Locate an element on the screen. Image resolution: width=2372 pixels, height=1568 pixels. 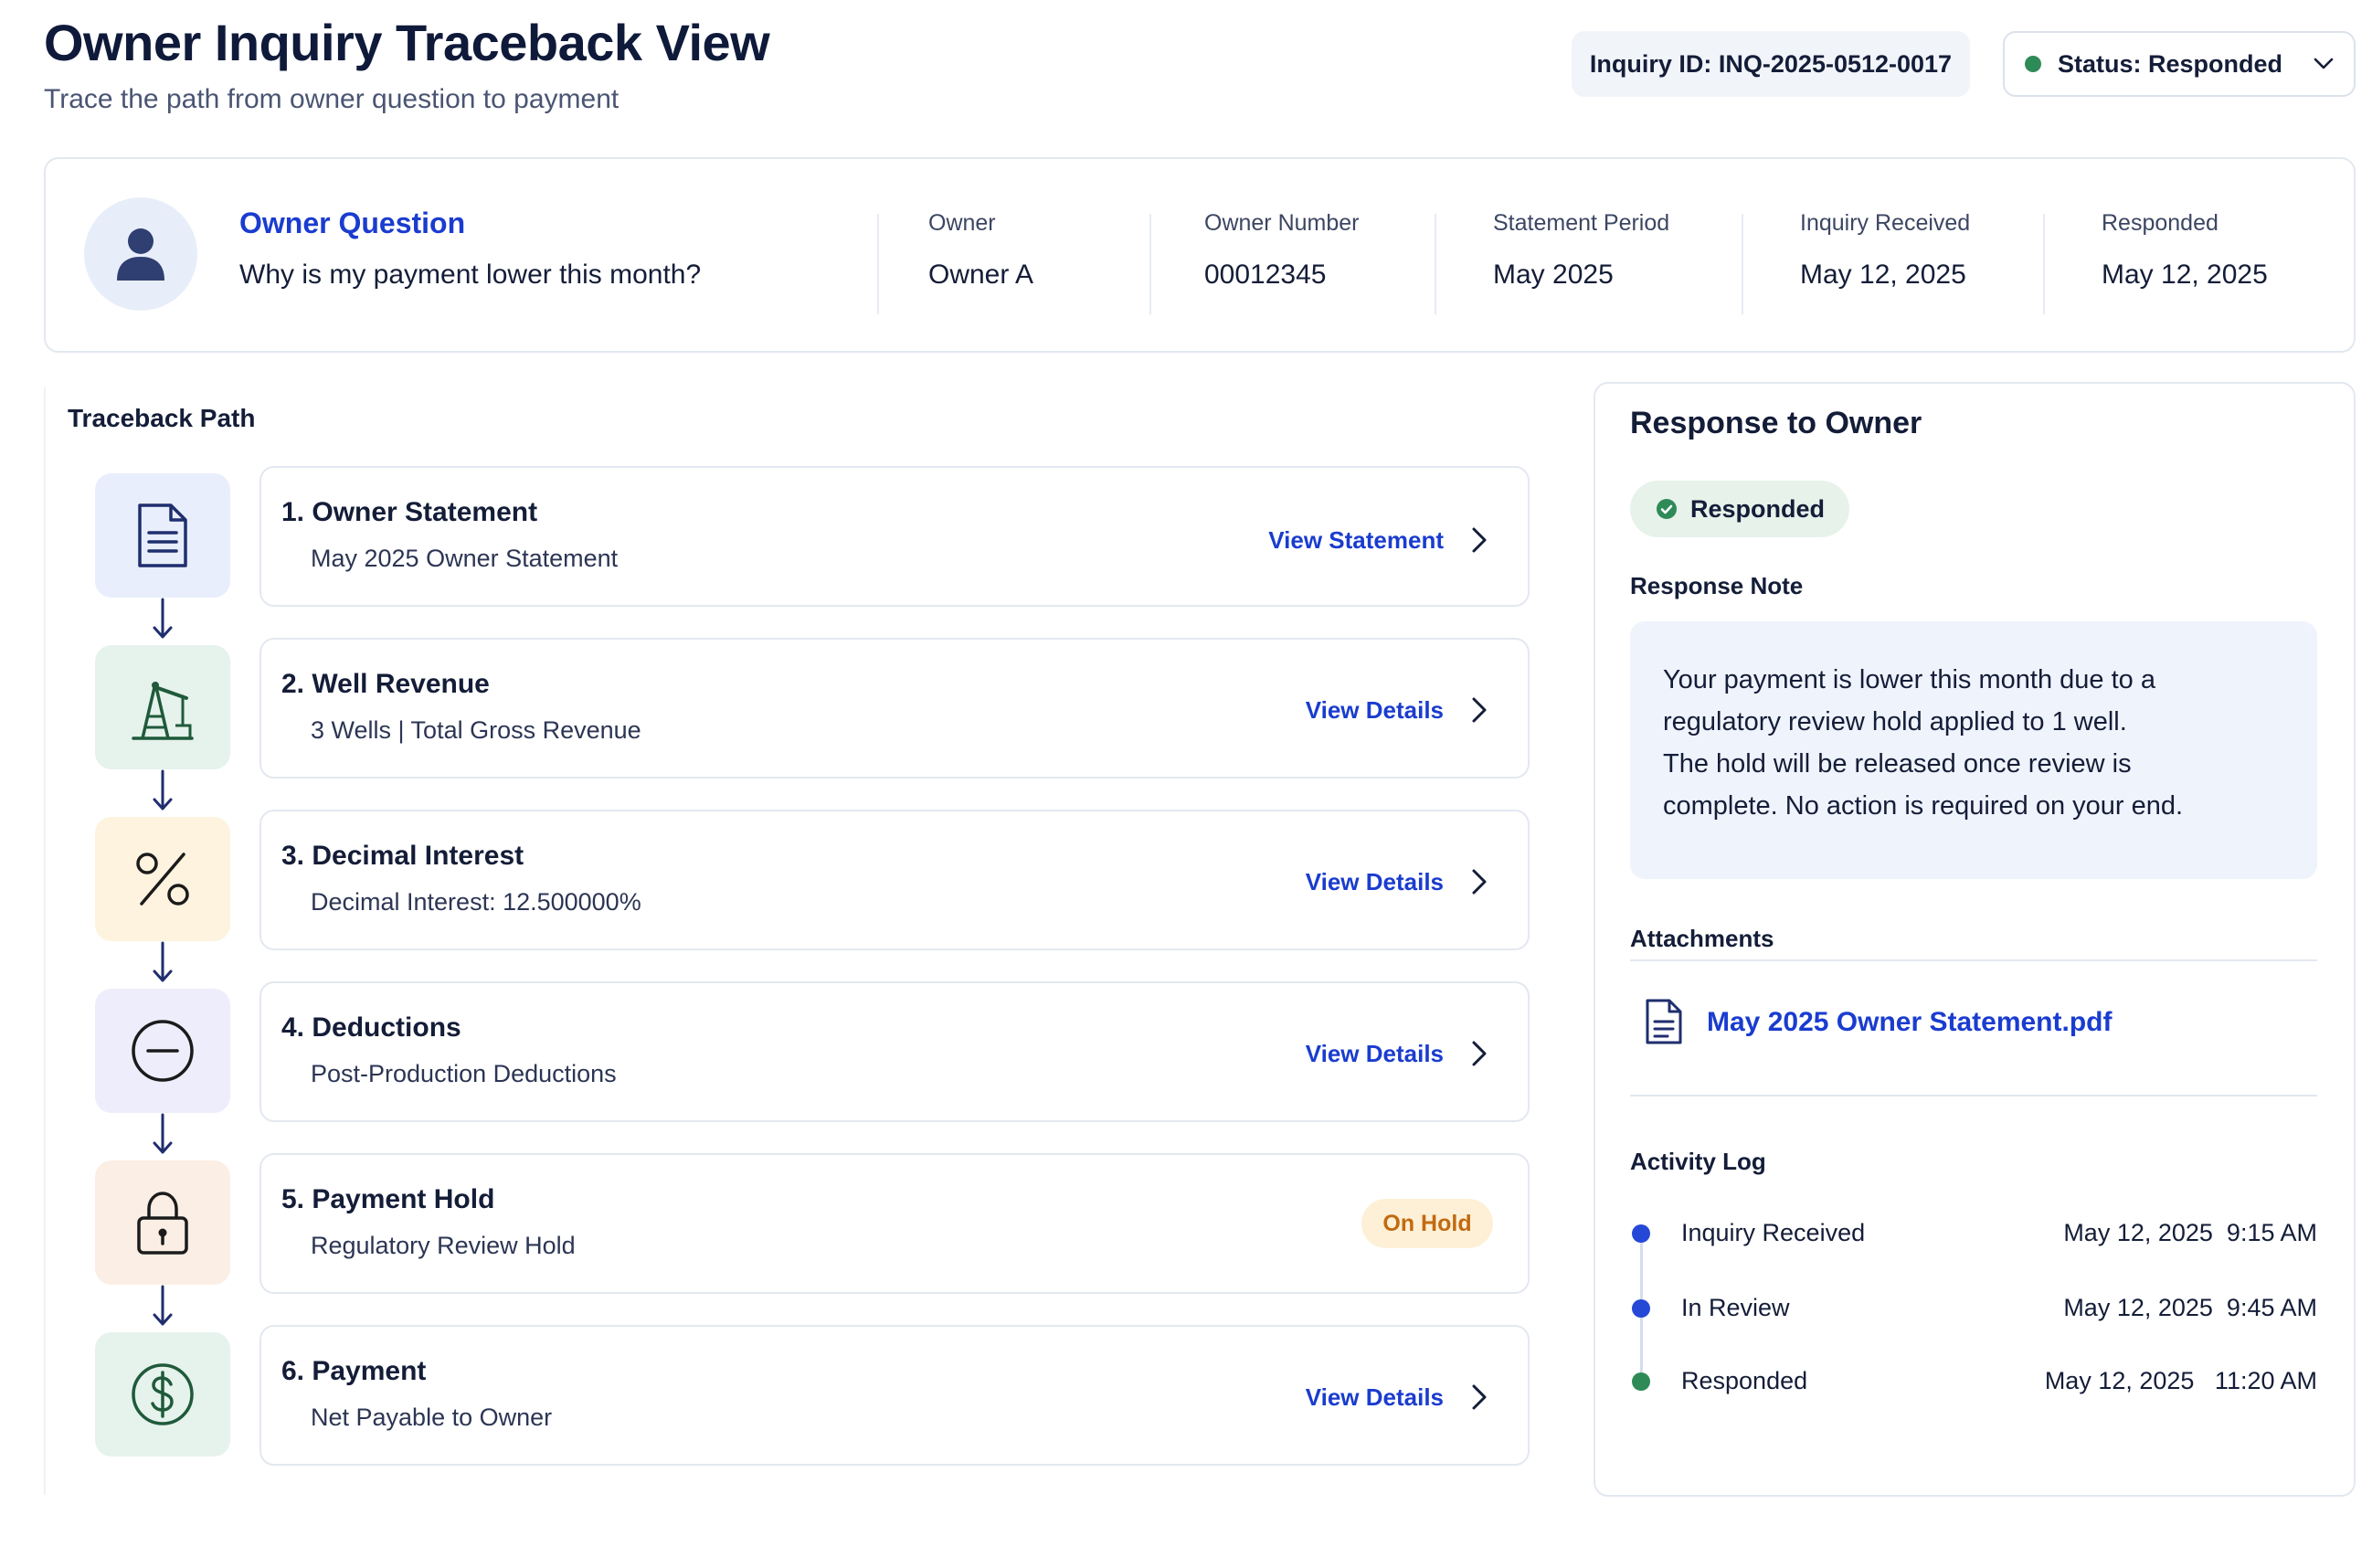
status-dropdown: Status: Responded is located at coordinates (2179, 64).